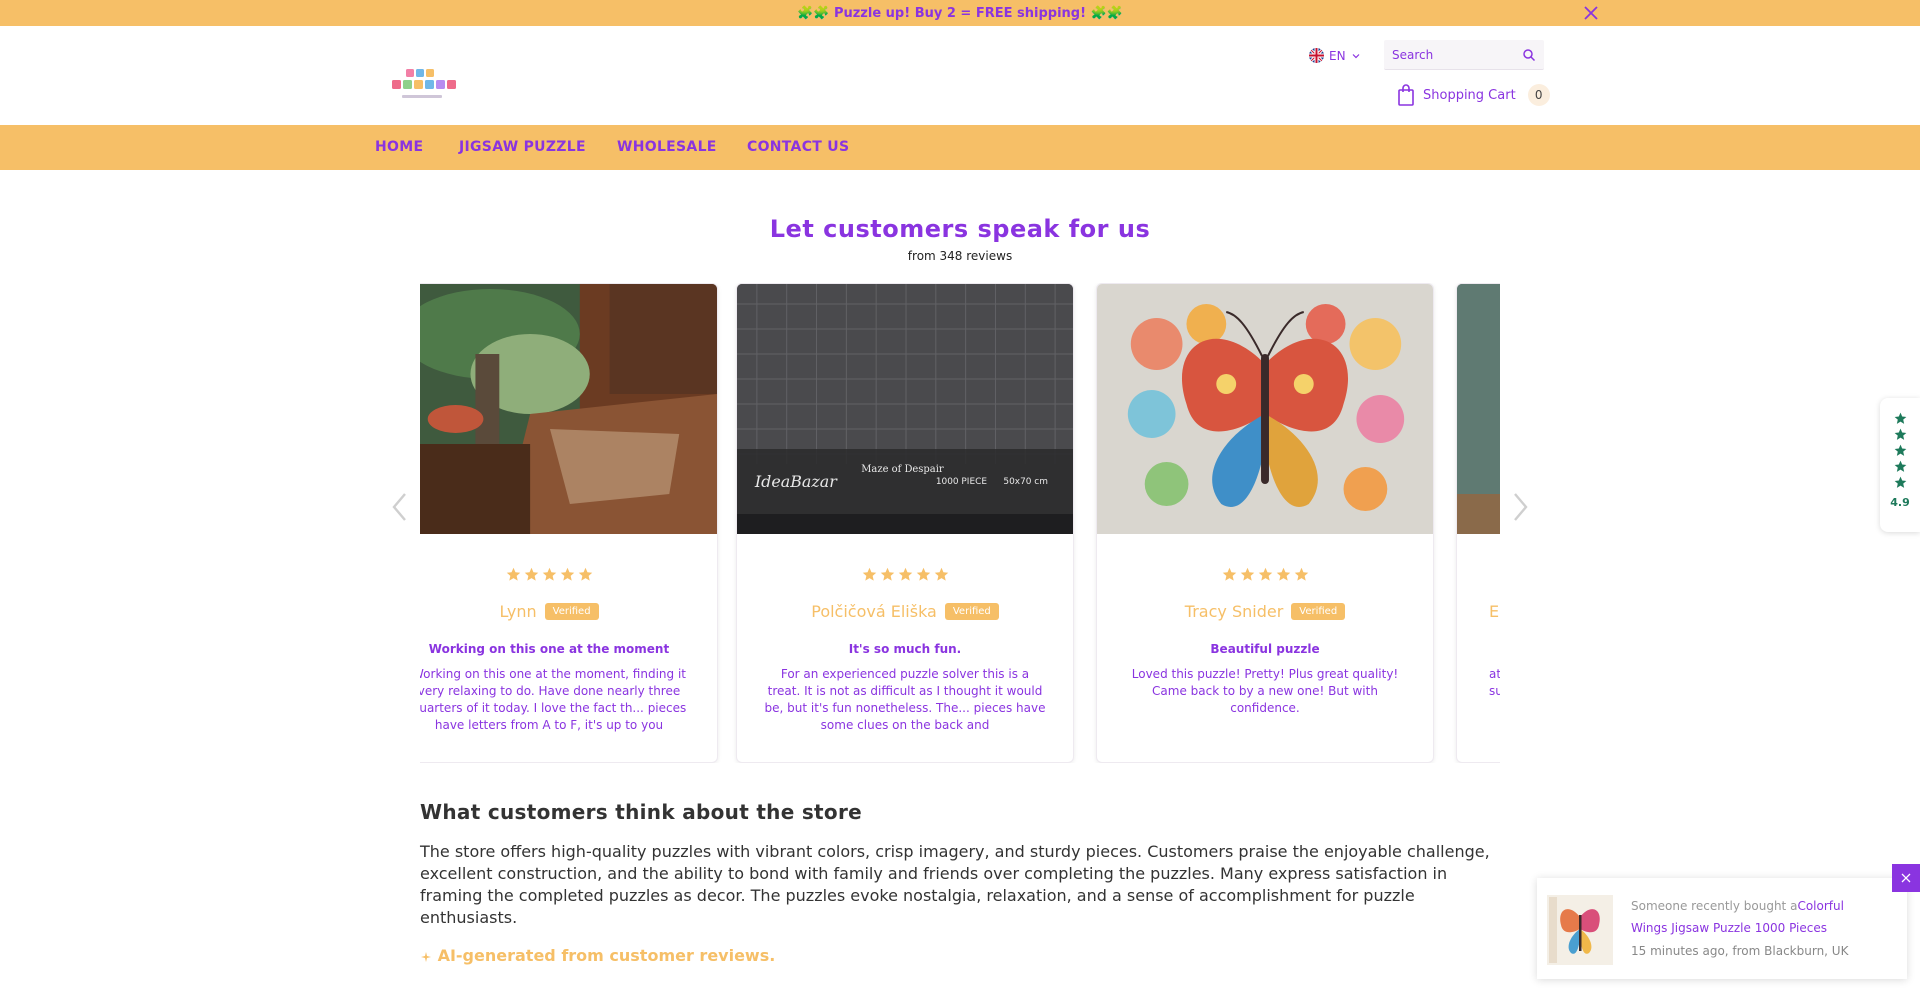 Image resolution: width=1920 pixels, height=993 pixels. I want to click on reviewer-name: Polčičová Eliška, so click(874, 611).